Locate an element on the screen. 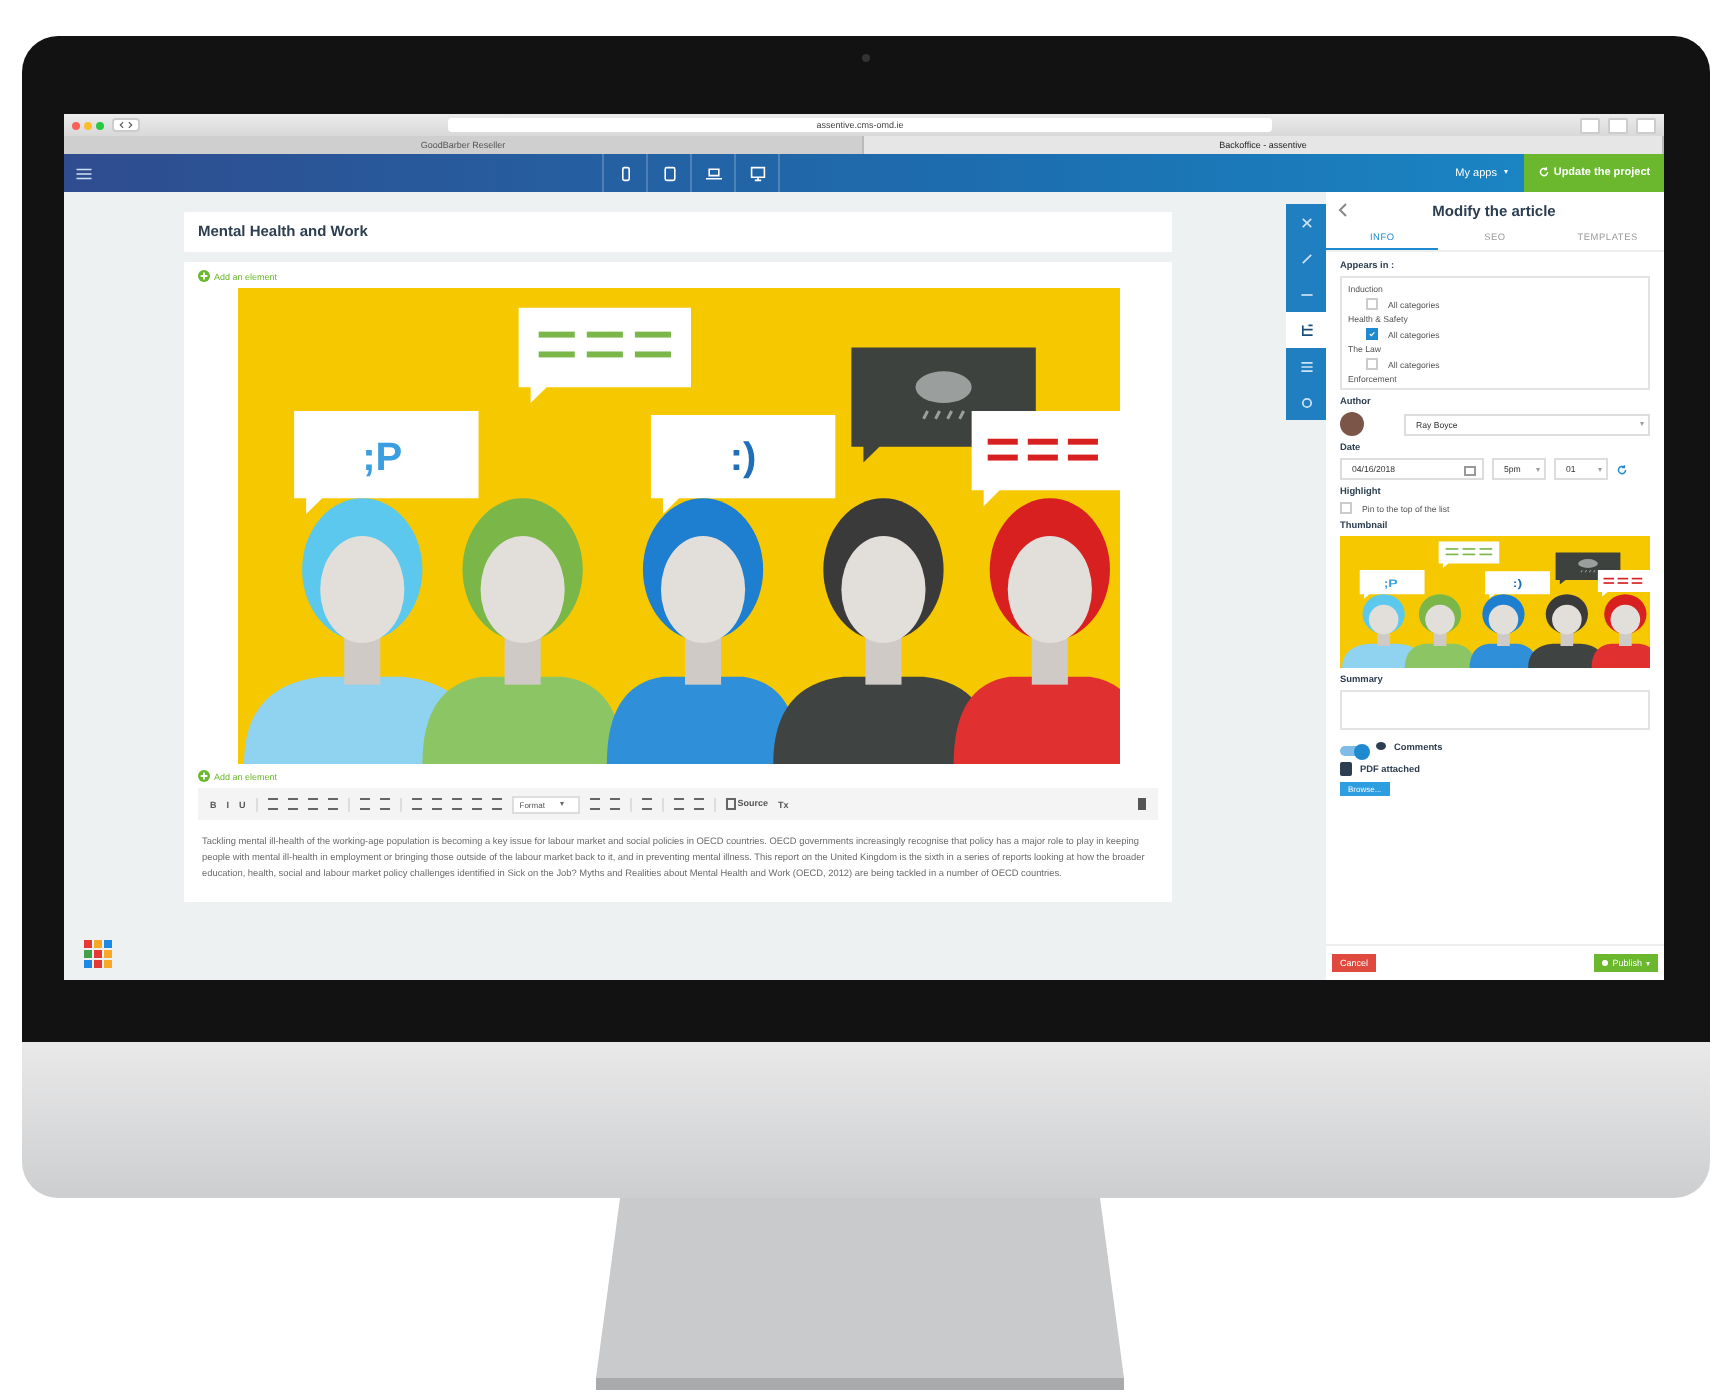 The image size is (1716, 1394). summary-field is located at coordinates (1495, 710).